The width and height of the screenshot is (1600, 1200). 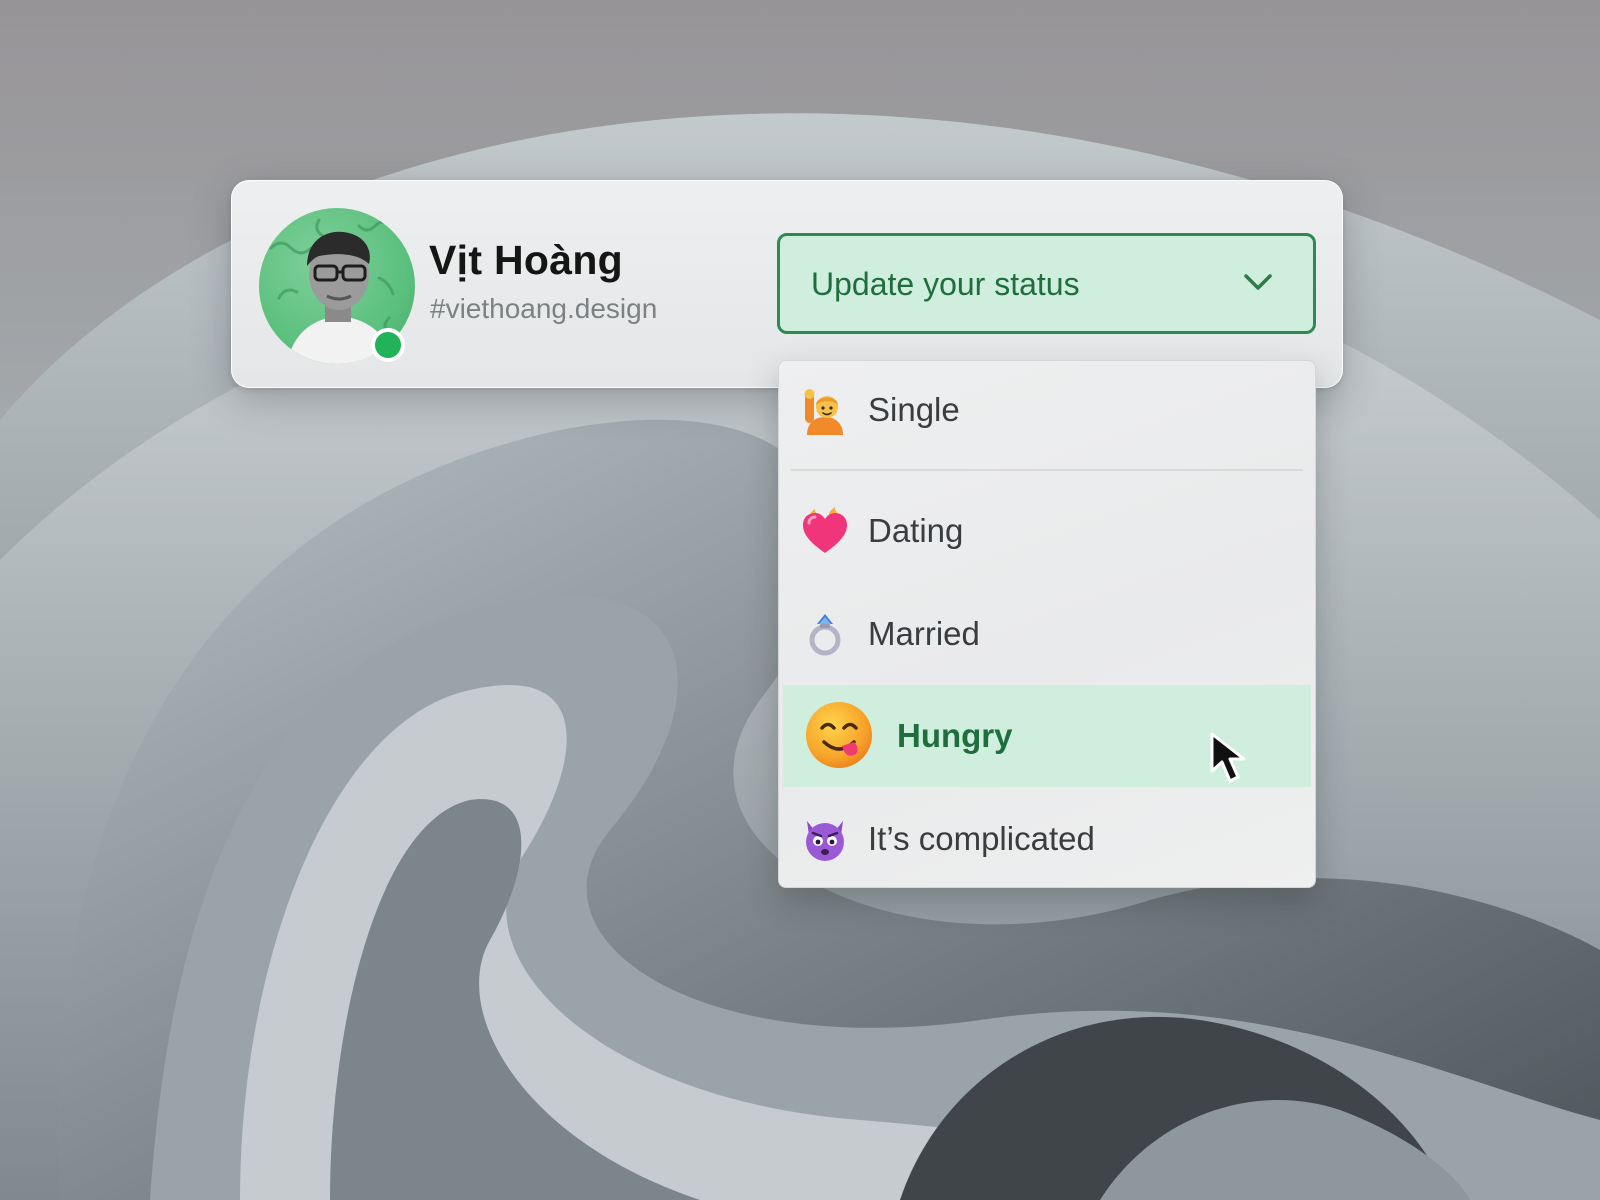 I want to click on status-option-dating: Dating, so click(x=1047, y=531).